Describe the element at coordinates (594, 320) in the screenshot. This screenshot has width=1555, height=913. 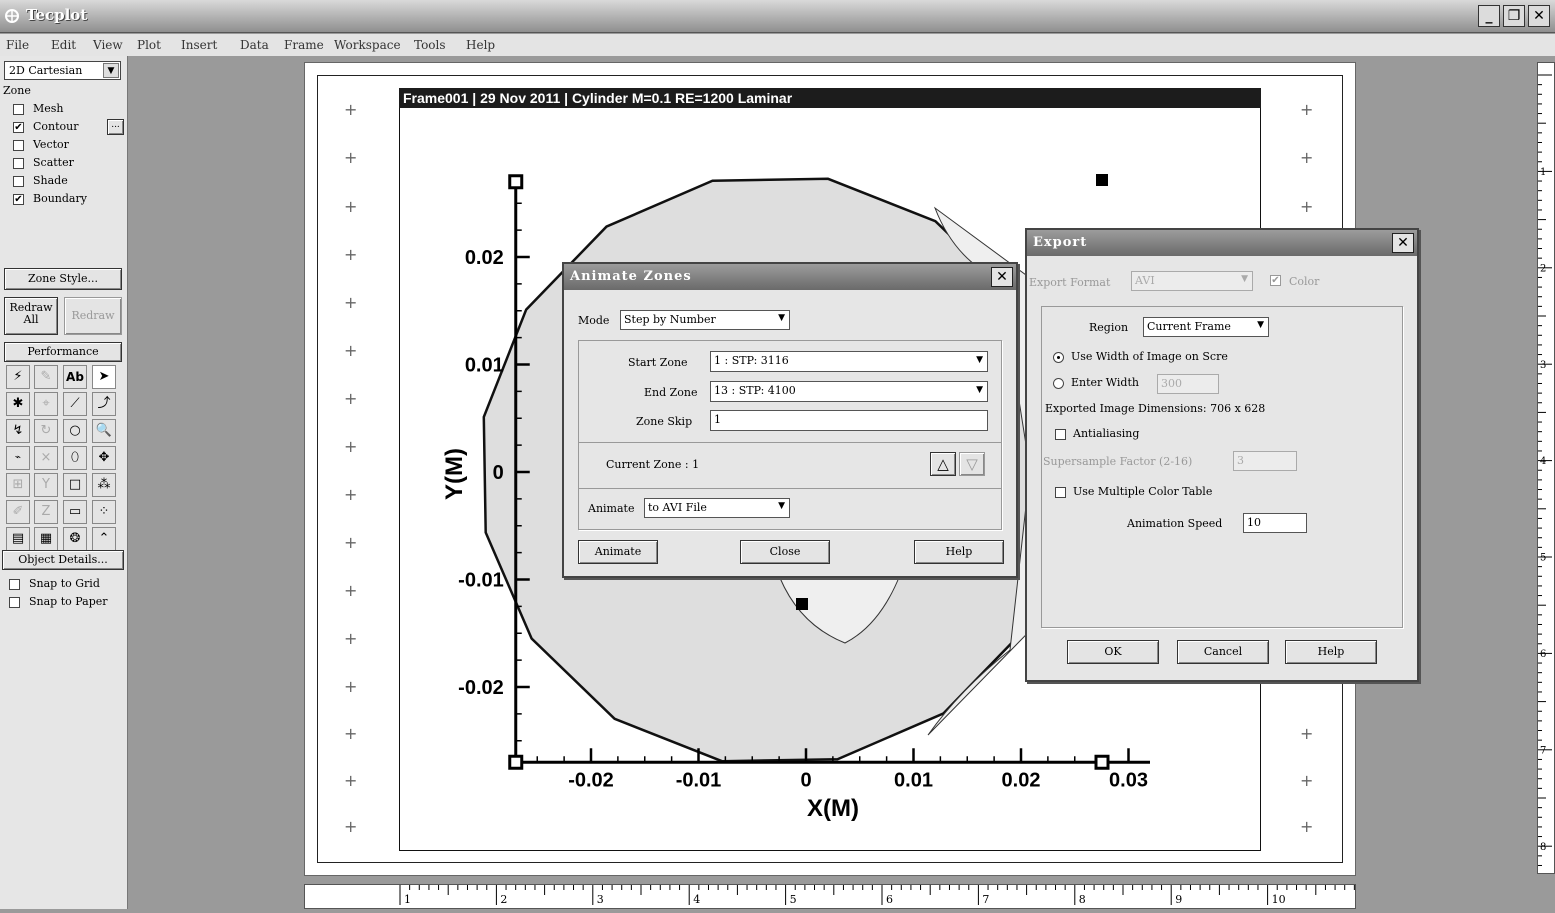
I see `mode-label: Mode` at that location.